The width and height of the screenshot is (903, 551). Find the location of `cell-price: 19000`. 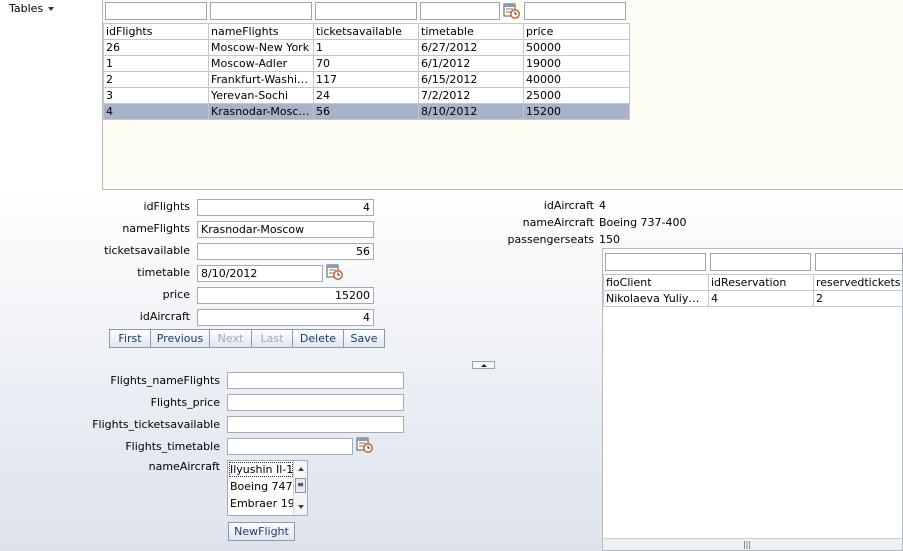

cell-price: 19000 is located at coordinates (576, 63).